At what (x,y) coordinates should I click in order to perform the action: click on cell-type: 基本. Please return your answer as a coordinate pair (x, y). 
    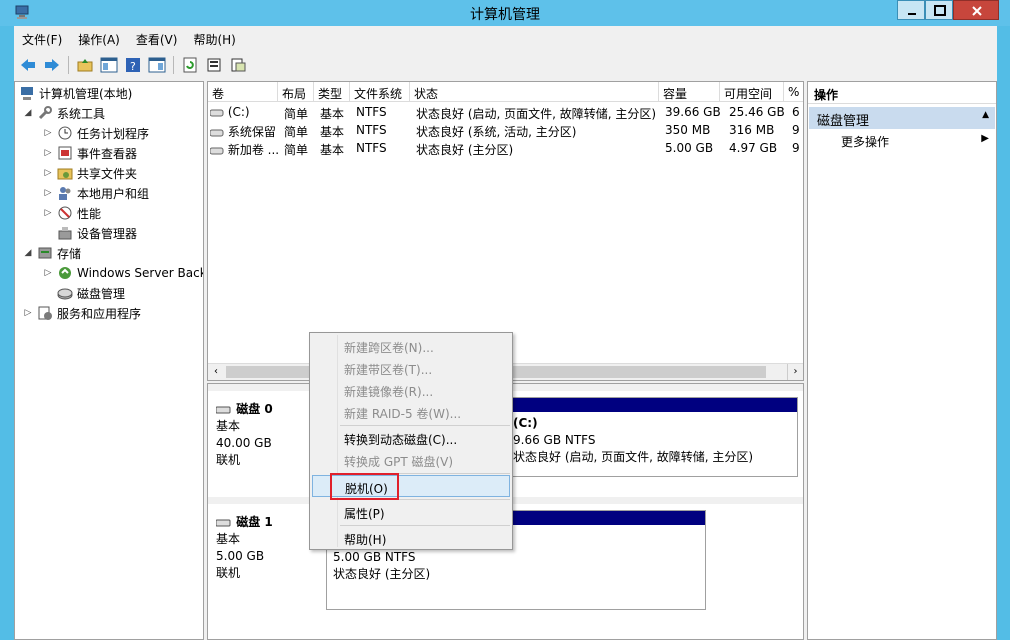
    Looking at the image, I should click on (332, 132).